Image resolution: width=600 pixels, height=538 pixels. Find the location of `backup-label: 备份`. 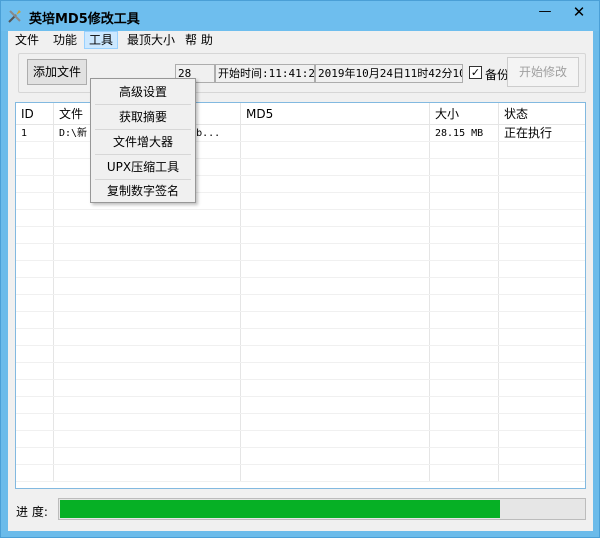

backup-label: 备份 is located at coordinates (497, 74).